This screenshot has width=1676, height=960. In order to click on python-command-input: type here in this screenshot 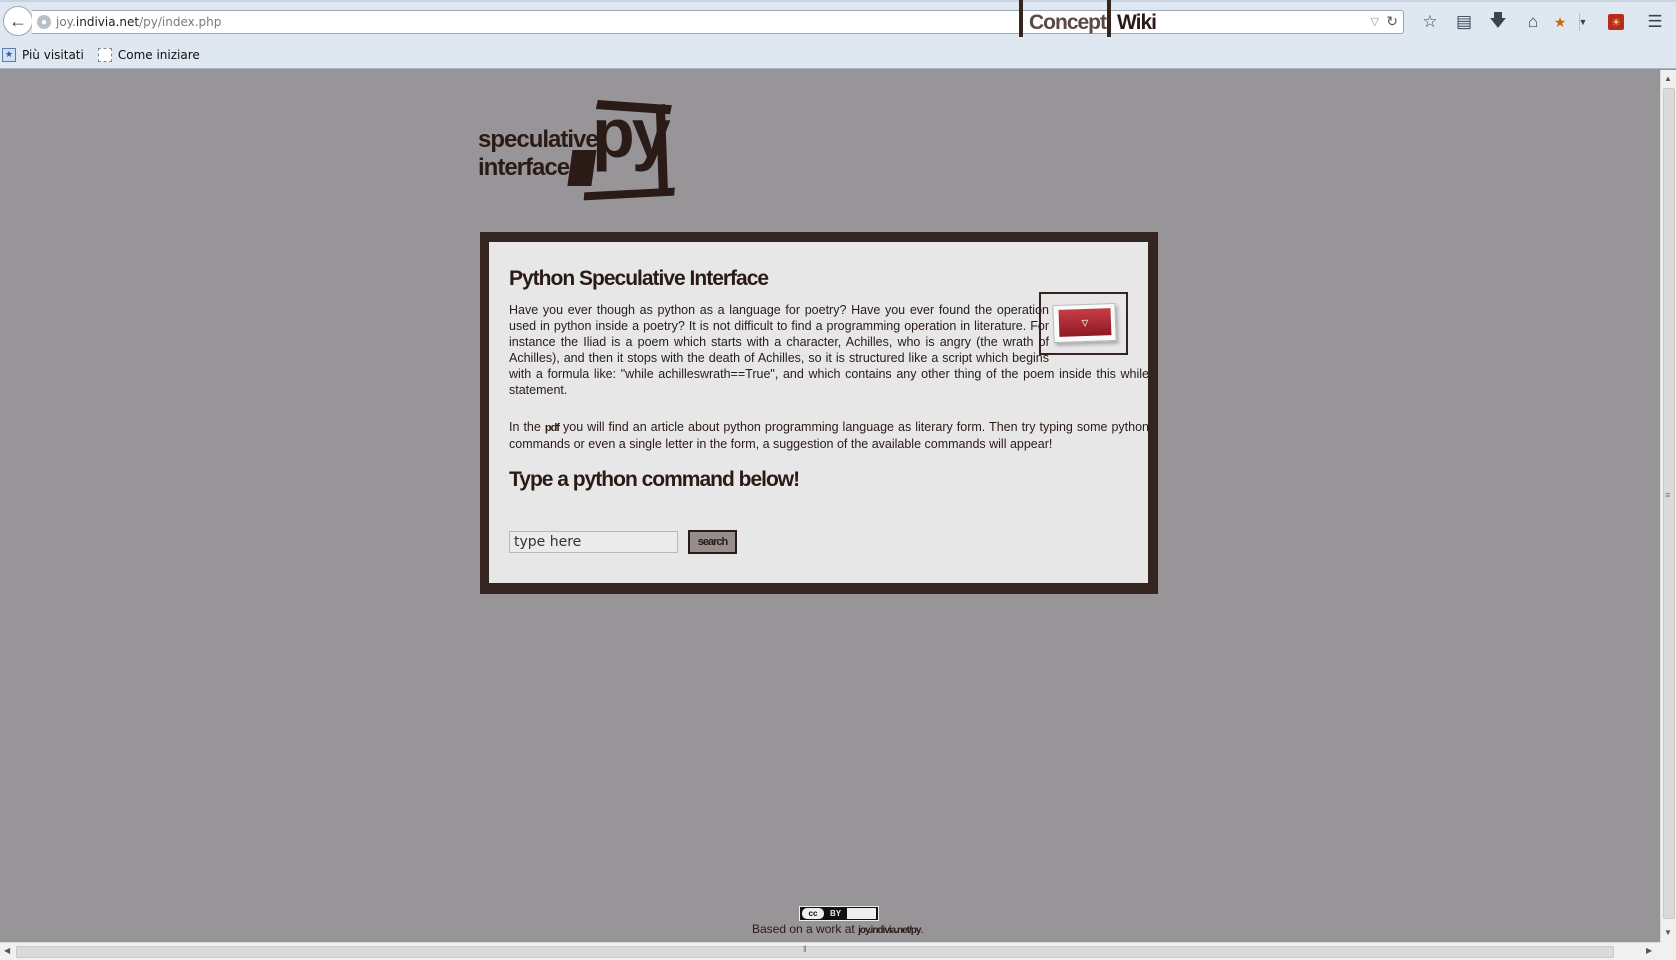, I will do `click(593, 542)`.